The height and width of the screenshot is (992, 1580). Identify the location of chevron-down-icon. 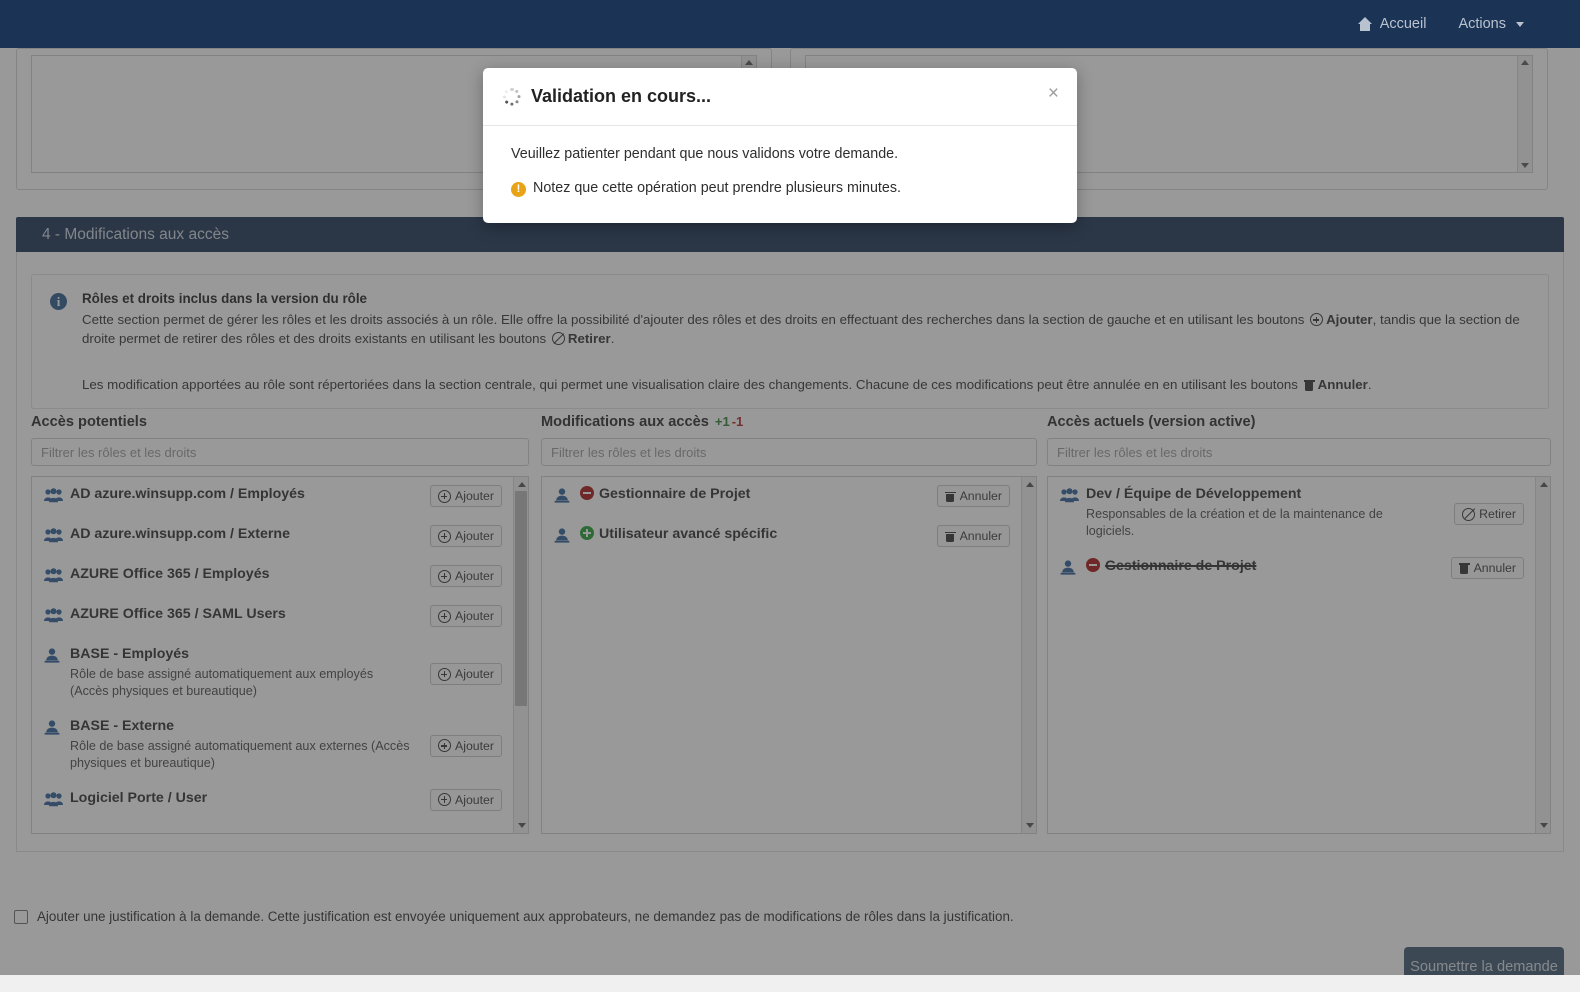
(1520, 24).